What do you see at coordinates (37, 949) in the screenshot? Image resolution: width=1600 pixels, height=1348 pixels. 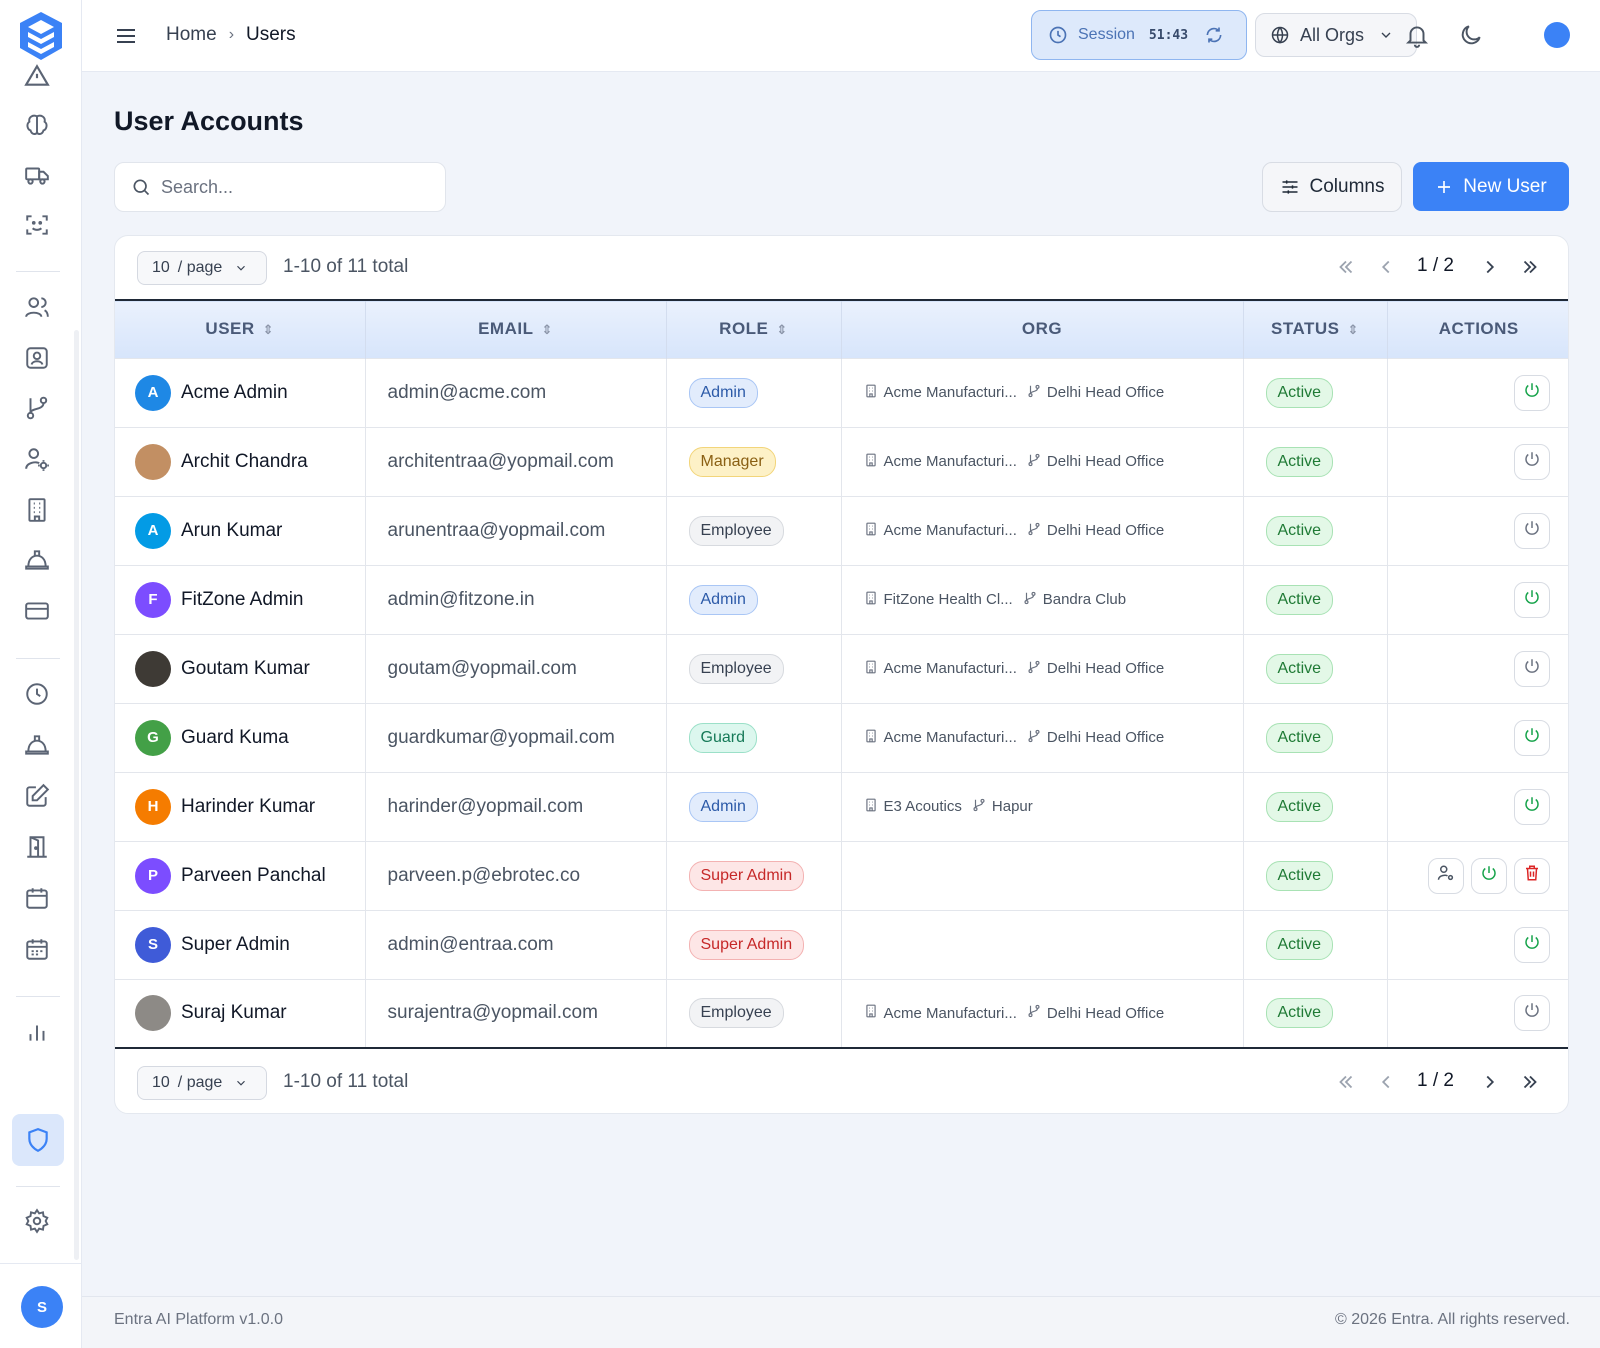 I see `calendar-days-icon` at bounding box center [37, 949].